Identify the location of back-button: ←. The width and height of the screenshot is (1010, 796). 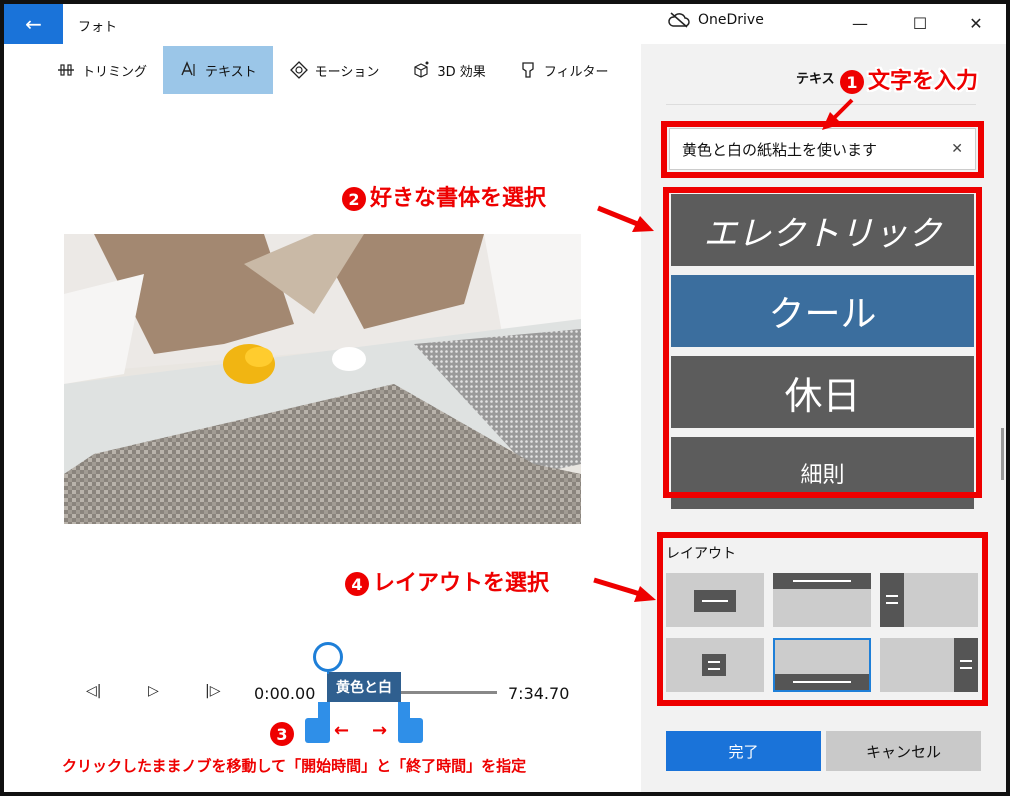
(33, 24).